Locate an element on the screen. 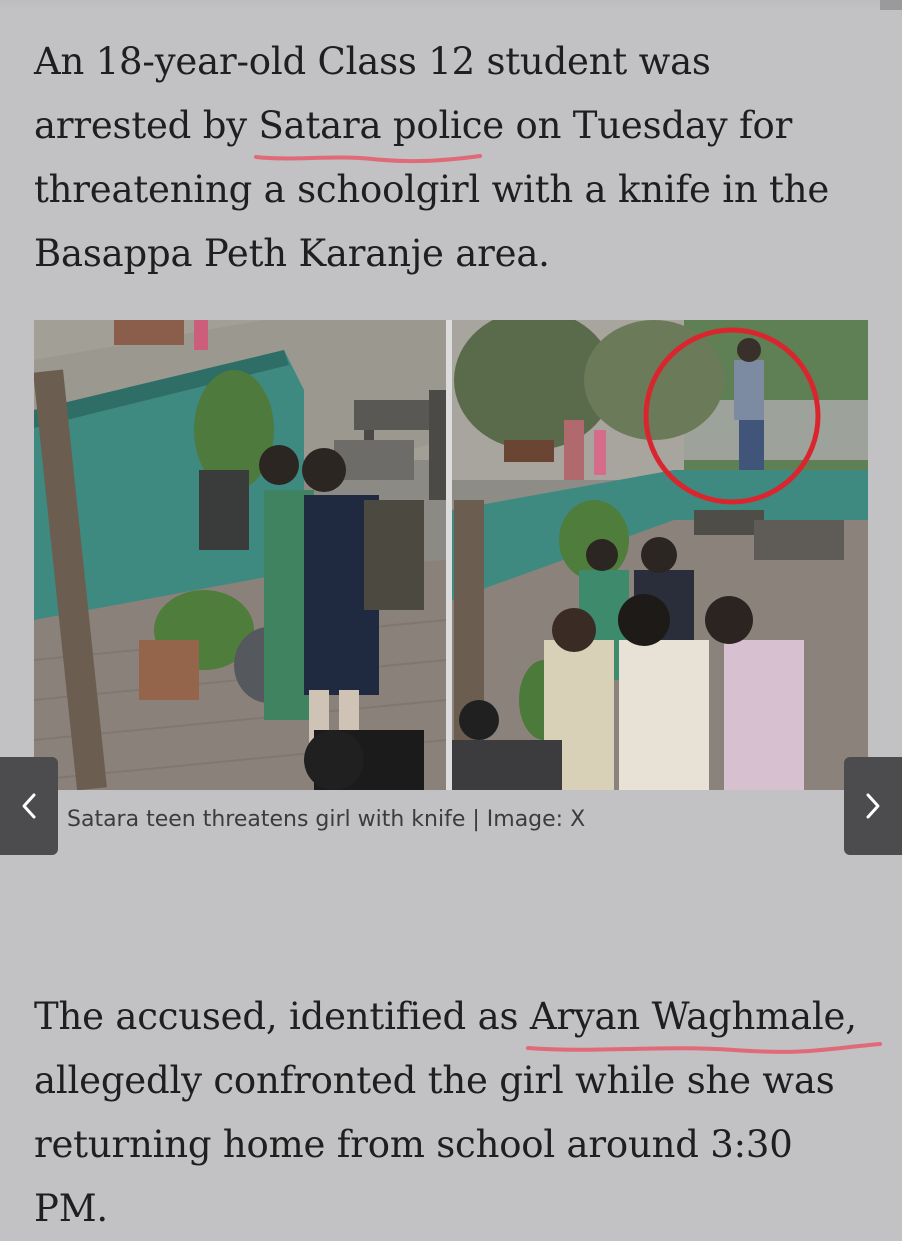 Image resolution: width=902 pixels, height=1241 pixels. satara-police-link-text: Satara police is located at coordinates (381, 125).